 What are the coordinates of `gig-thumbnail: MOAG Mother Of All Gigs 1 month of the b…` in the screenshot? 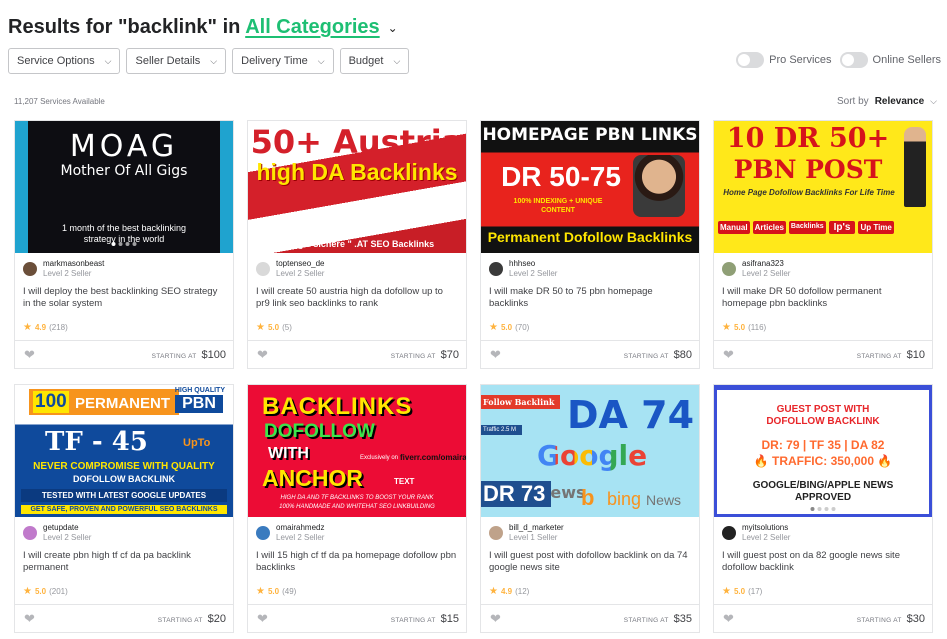 It's located at (124, 187).